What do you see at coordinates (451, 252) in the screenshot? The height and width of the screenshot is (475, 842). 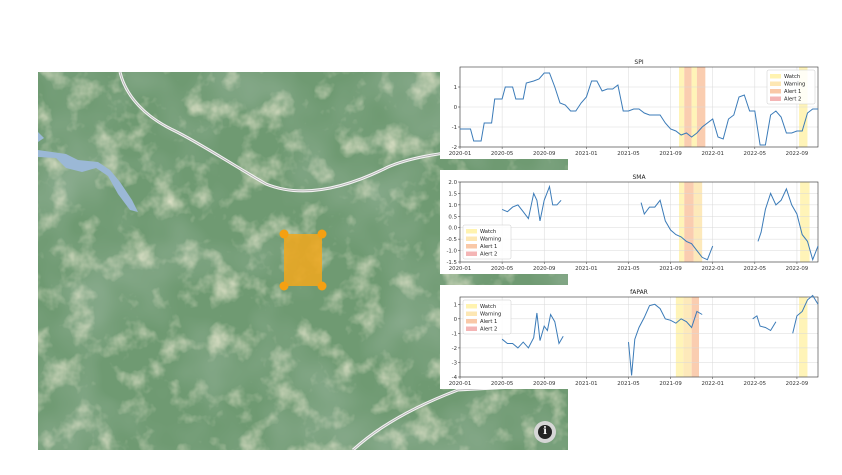 I see `y-tick-label: -1.0` at bounding box center [451, 252].